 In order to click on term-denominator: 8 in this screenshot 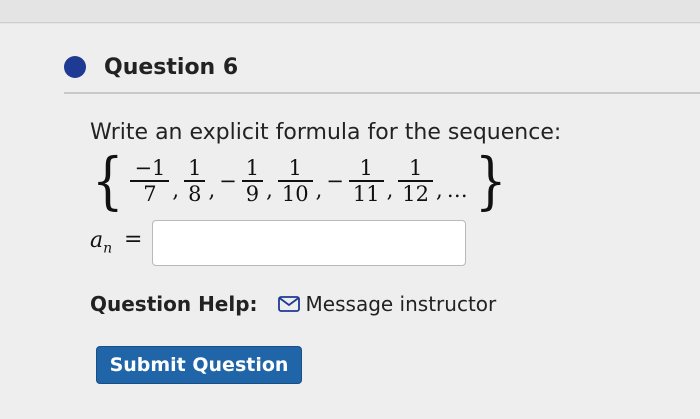, I will do `click(195, 193)`.